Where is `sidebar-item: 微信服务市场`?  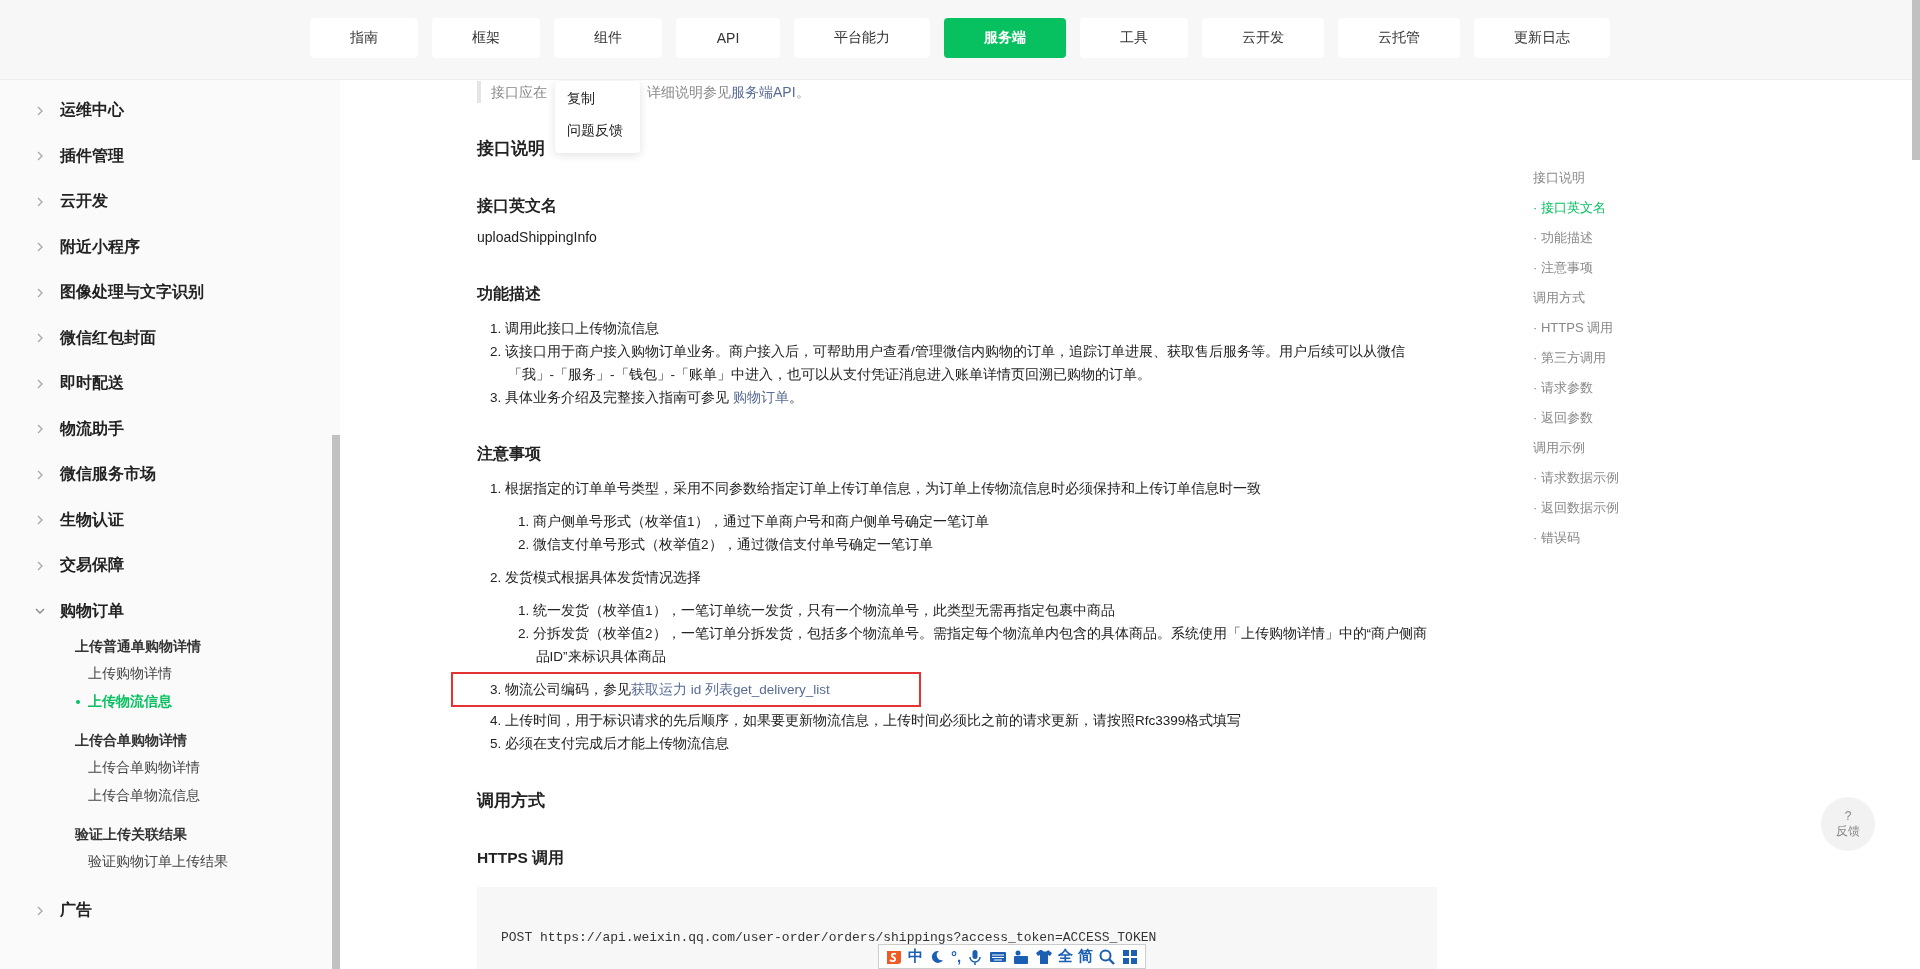 sidebar-item: 微信服务市场 is located at coordinates (108, 475).